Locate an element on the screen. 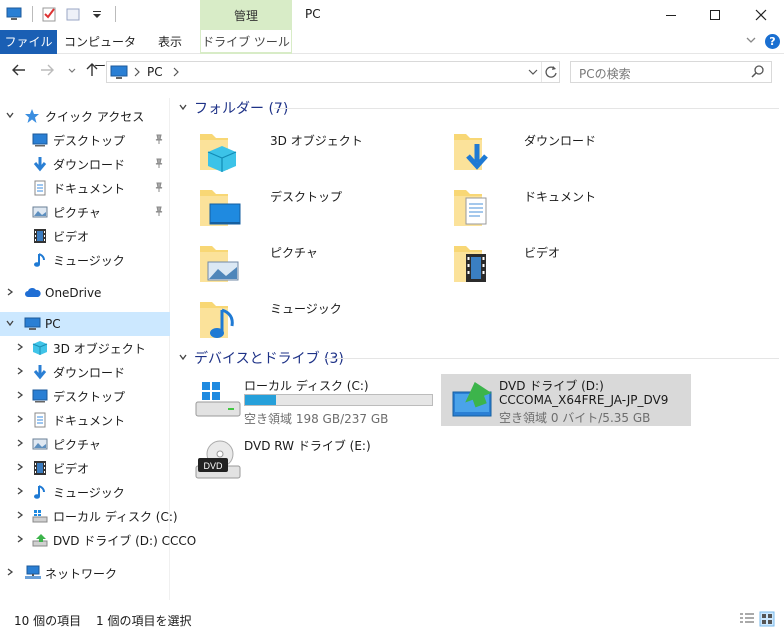  nav-item-pc-documents: ドキュメント is located at coordinates (85, 420).